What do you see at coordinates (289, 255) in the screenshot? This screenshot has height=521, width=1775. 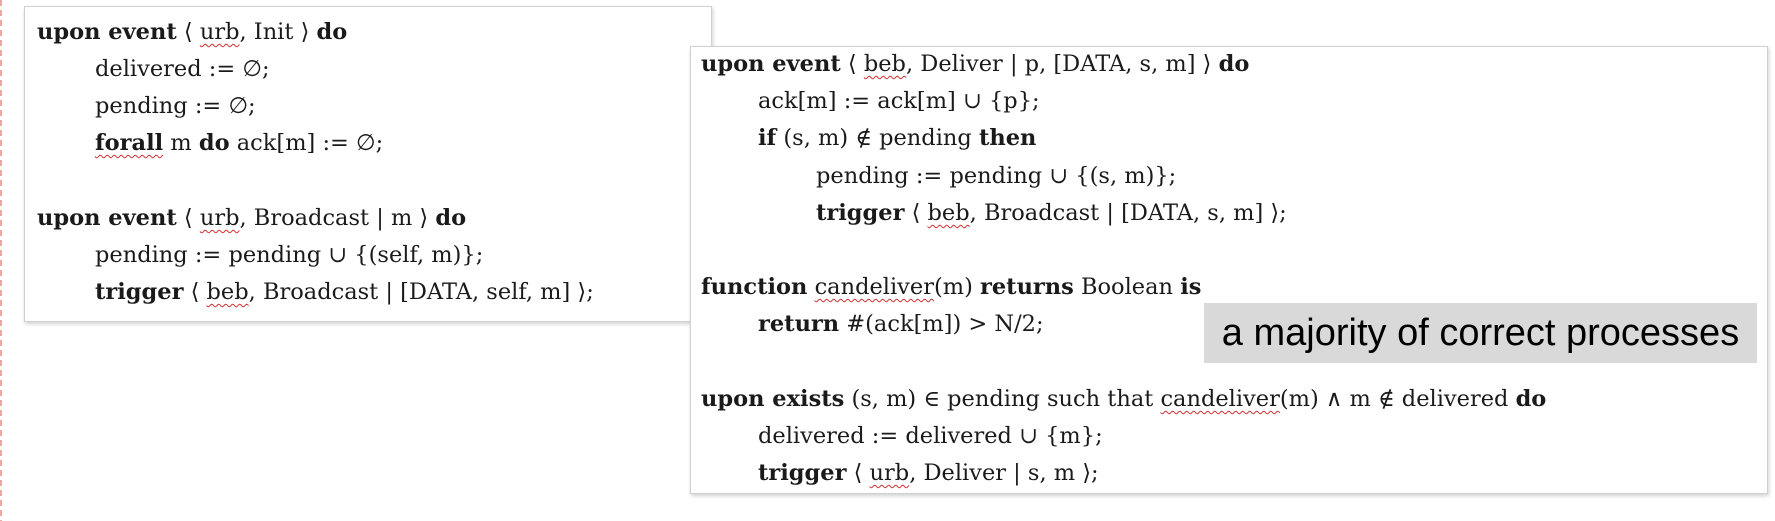 I see `code-line-pending-add-self: pending := pending ∪ {(self, m)};` at bounding box center [289, 255].